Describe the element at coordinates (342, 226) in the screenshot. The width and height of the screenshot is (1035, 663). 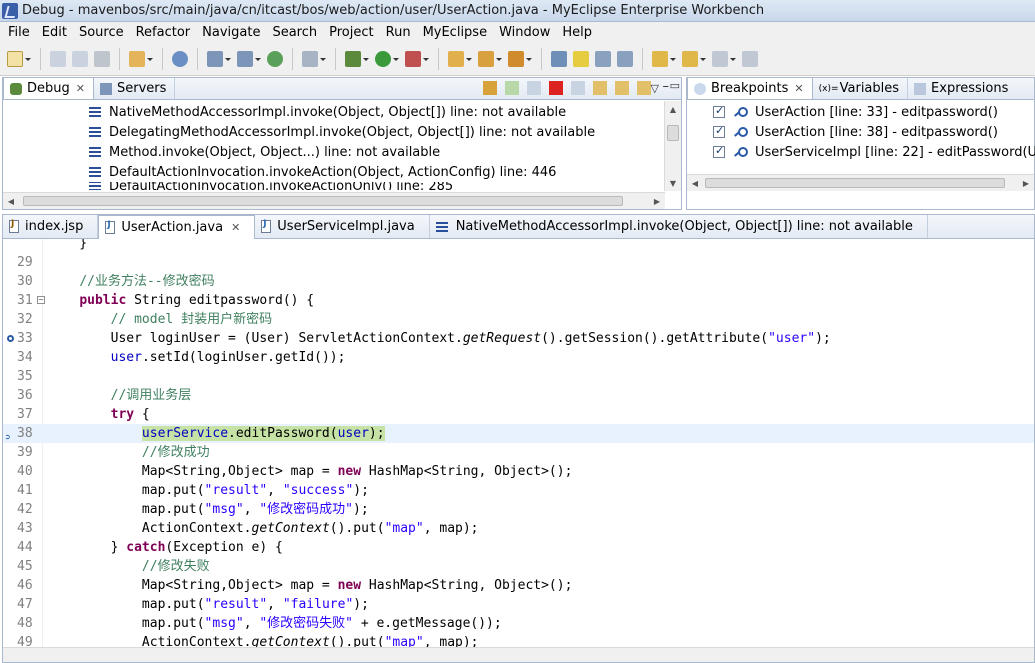
I see `editor-tab-userserviceimpl-java: UserServiceImpl.java` at that location.